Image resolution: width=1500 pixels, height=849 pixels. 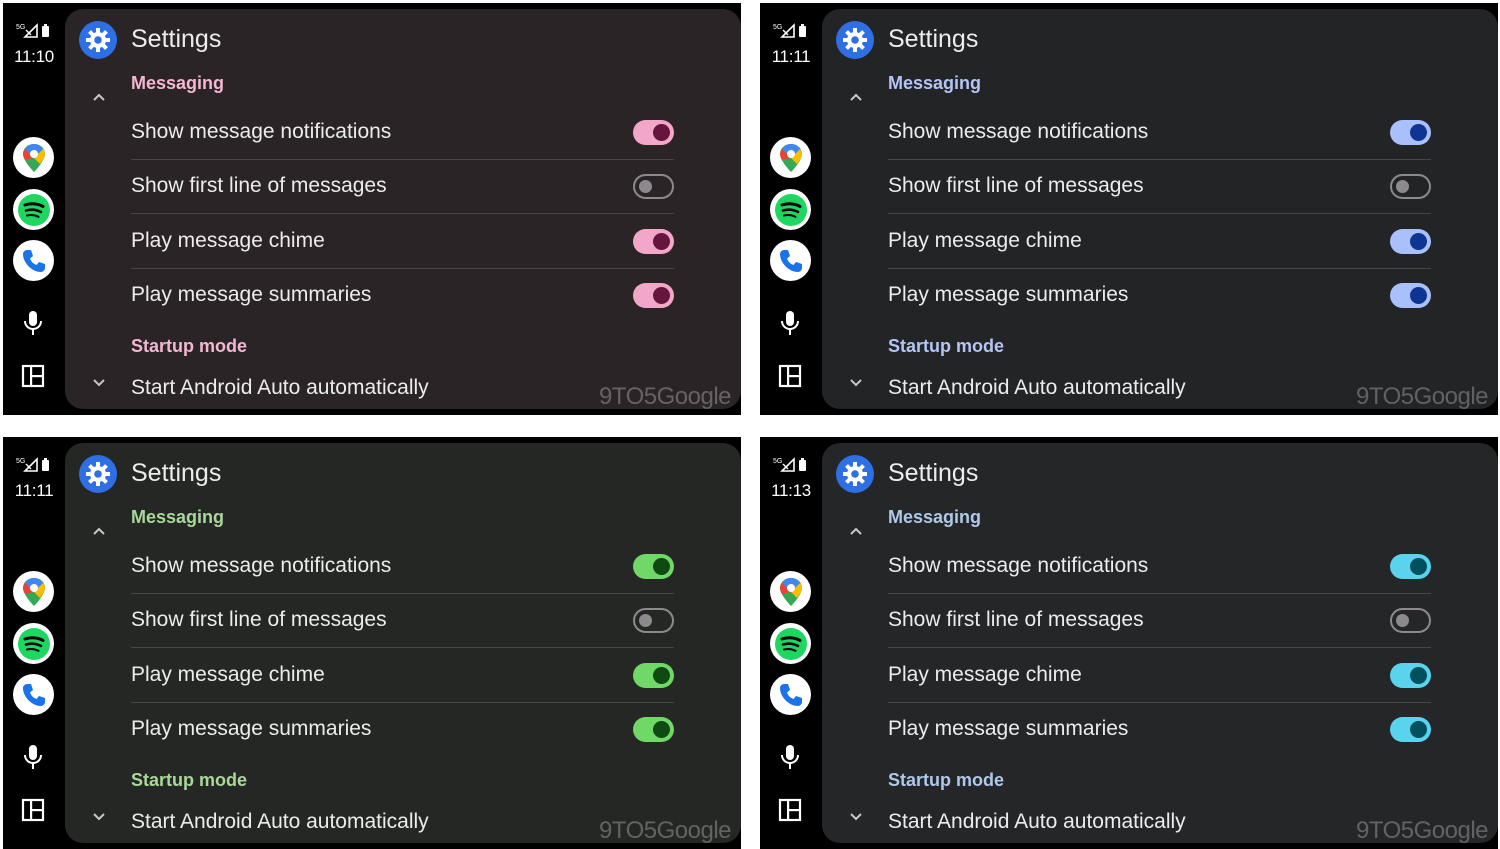 What do you see at coordinates (1016, 619) in the screenshot?
I see `setting-label: Show first line of messages` at bounding box center [1016, 619].